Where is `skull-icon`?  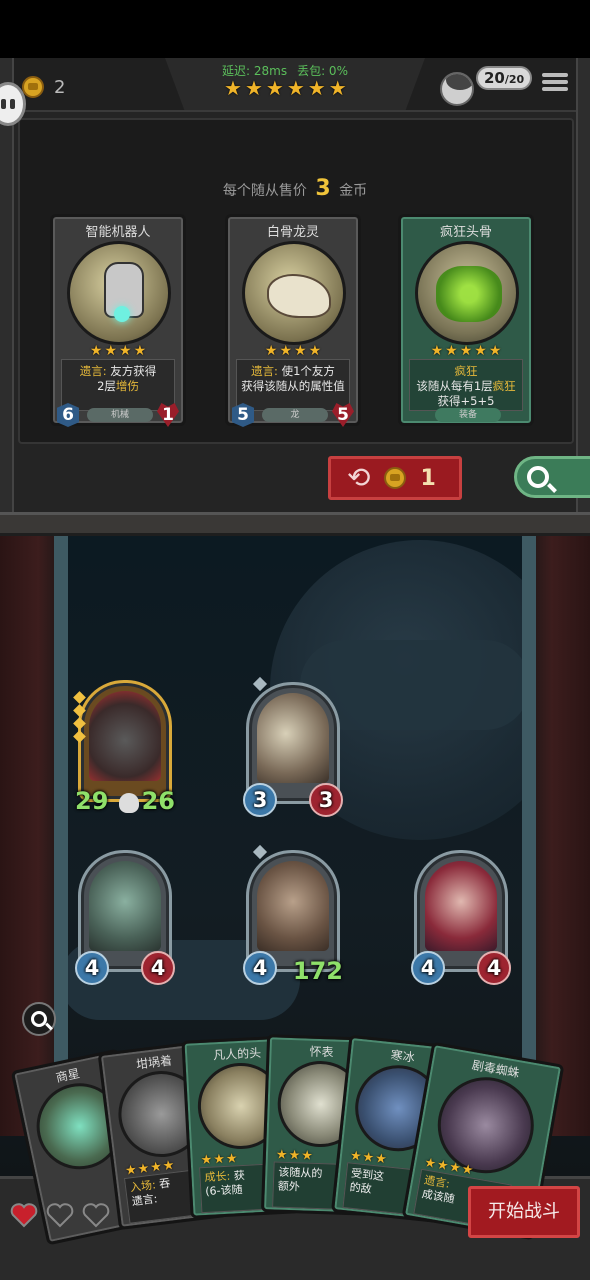
skull-icon is located at coordinates (129, 803).